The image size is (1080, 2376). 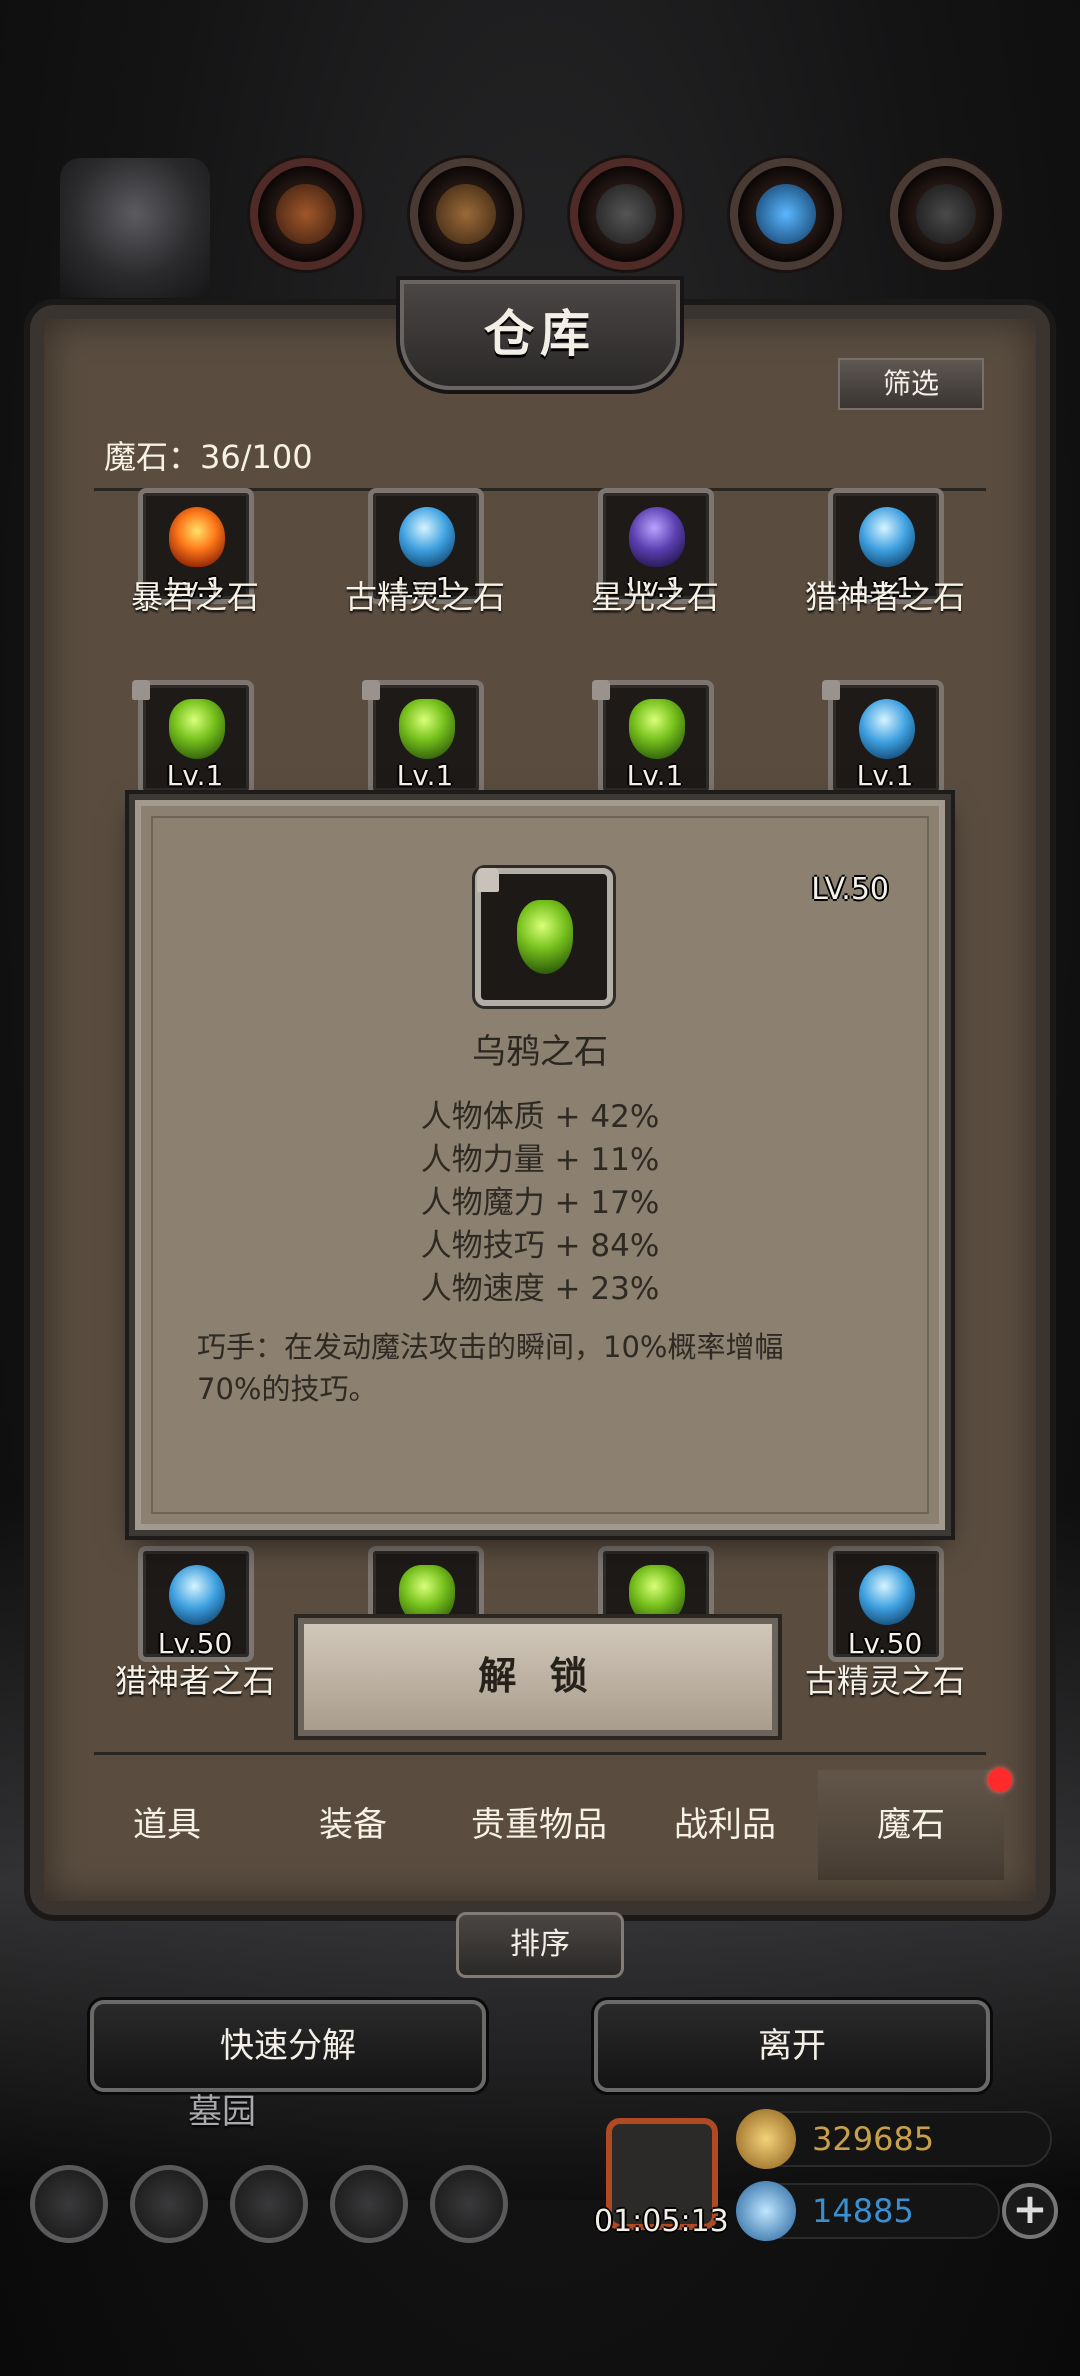 I want to click on skills-icon, so click(x=469, y=2204).